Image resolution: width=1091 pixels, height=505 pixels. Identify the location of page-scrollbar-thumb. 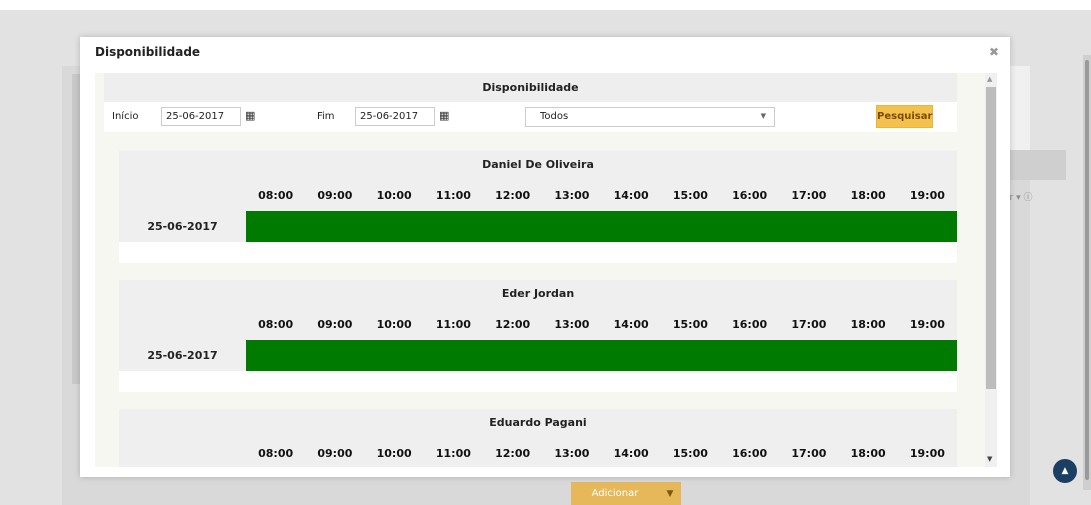
(1087, 270).